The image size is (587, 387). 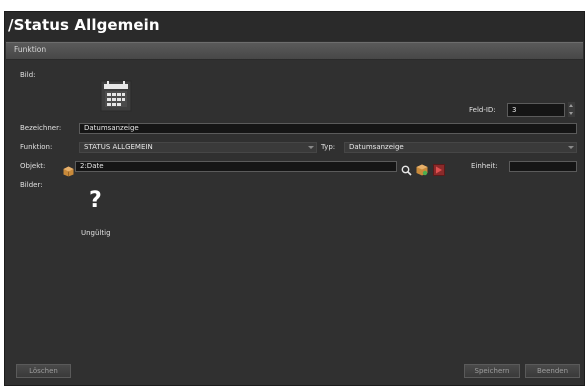 I want to click on objekt-label: Objekt:, so click(x=33, y=166).